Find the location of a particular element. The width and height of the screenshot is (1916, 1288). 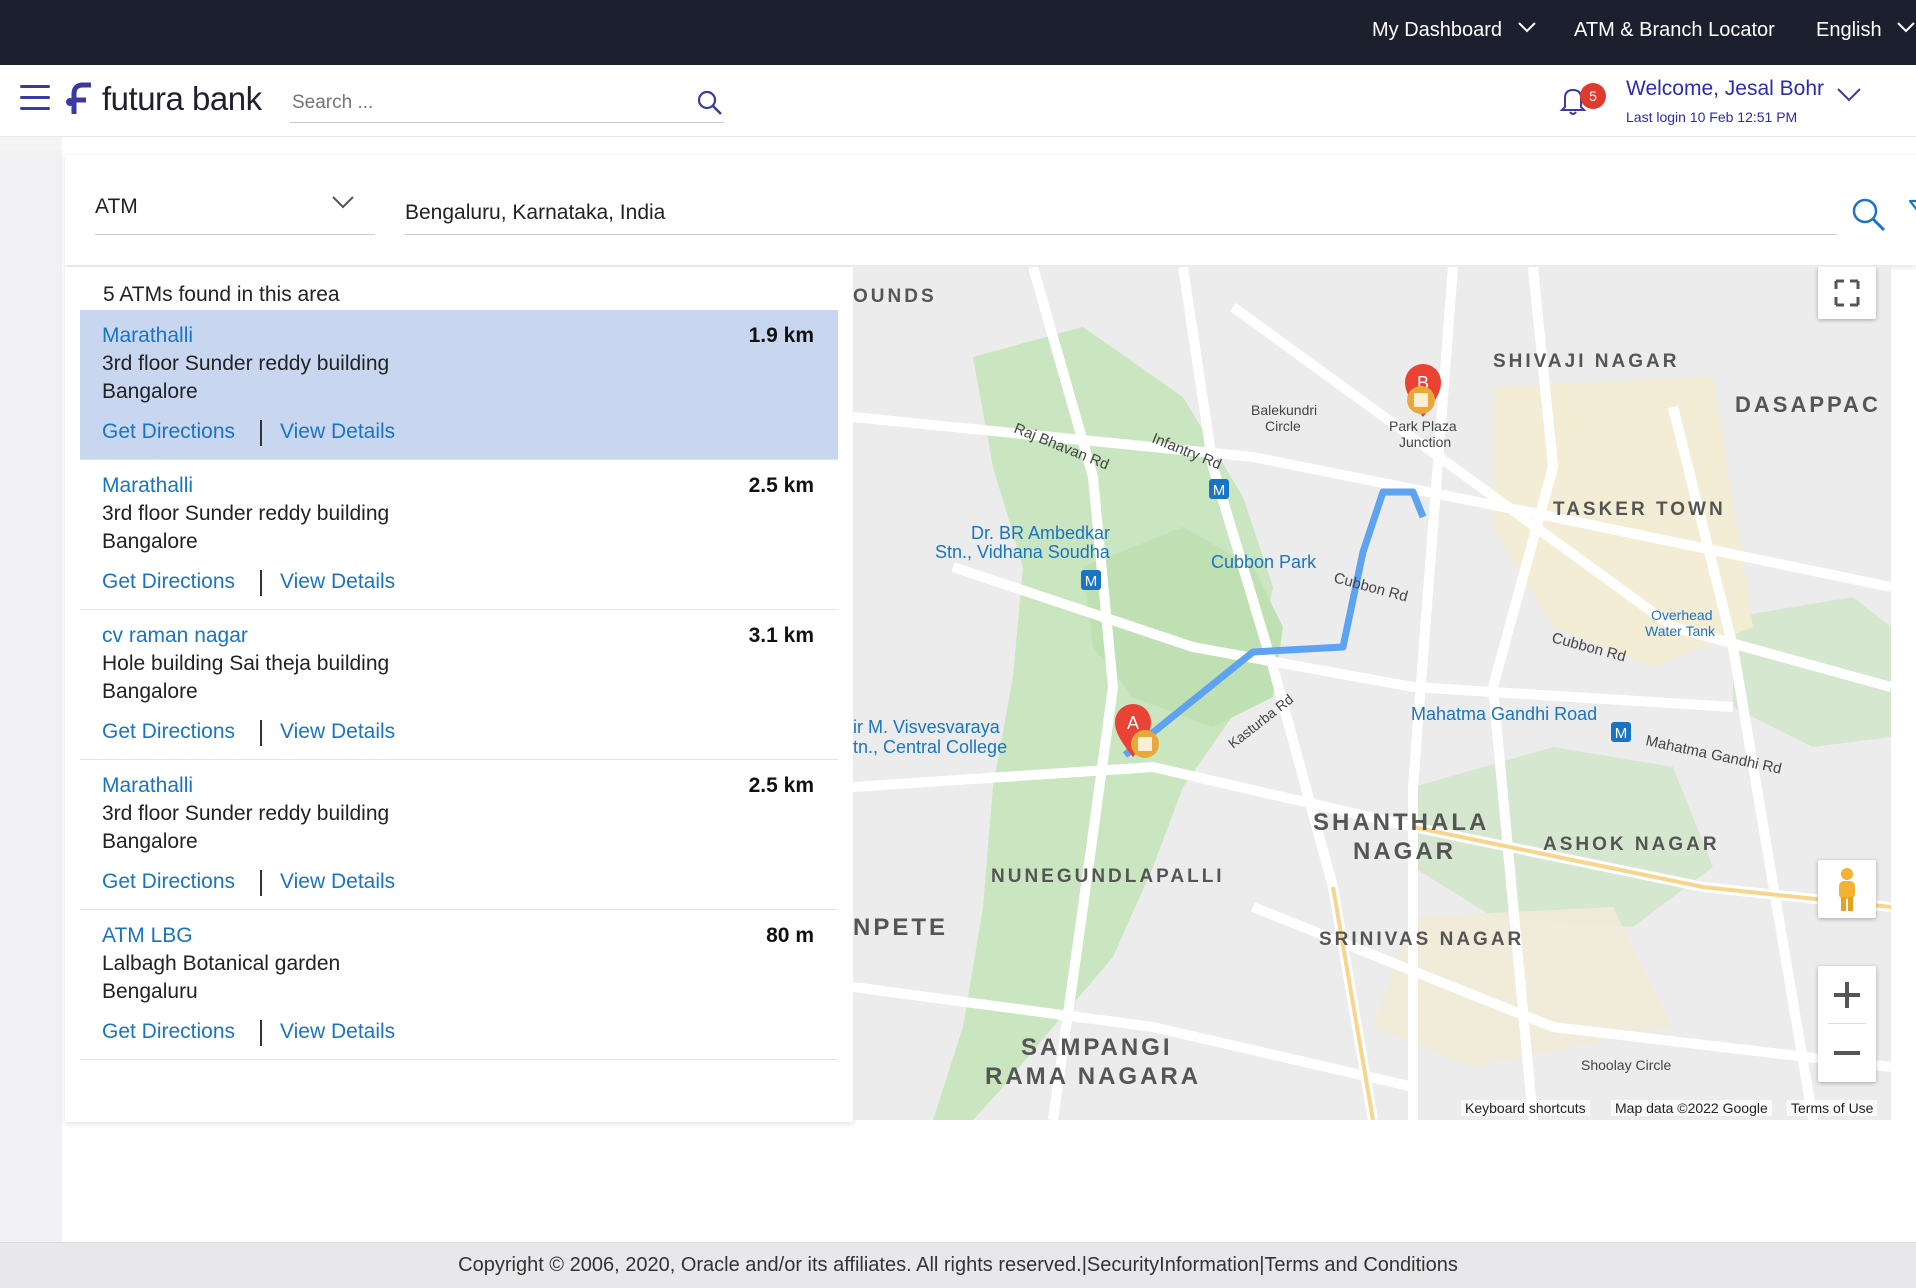

global-search is located at coordinates (507, 104).